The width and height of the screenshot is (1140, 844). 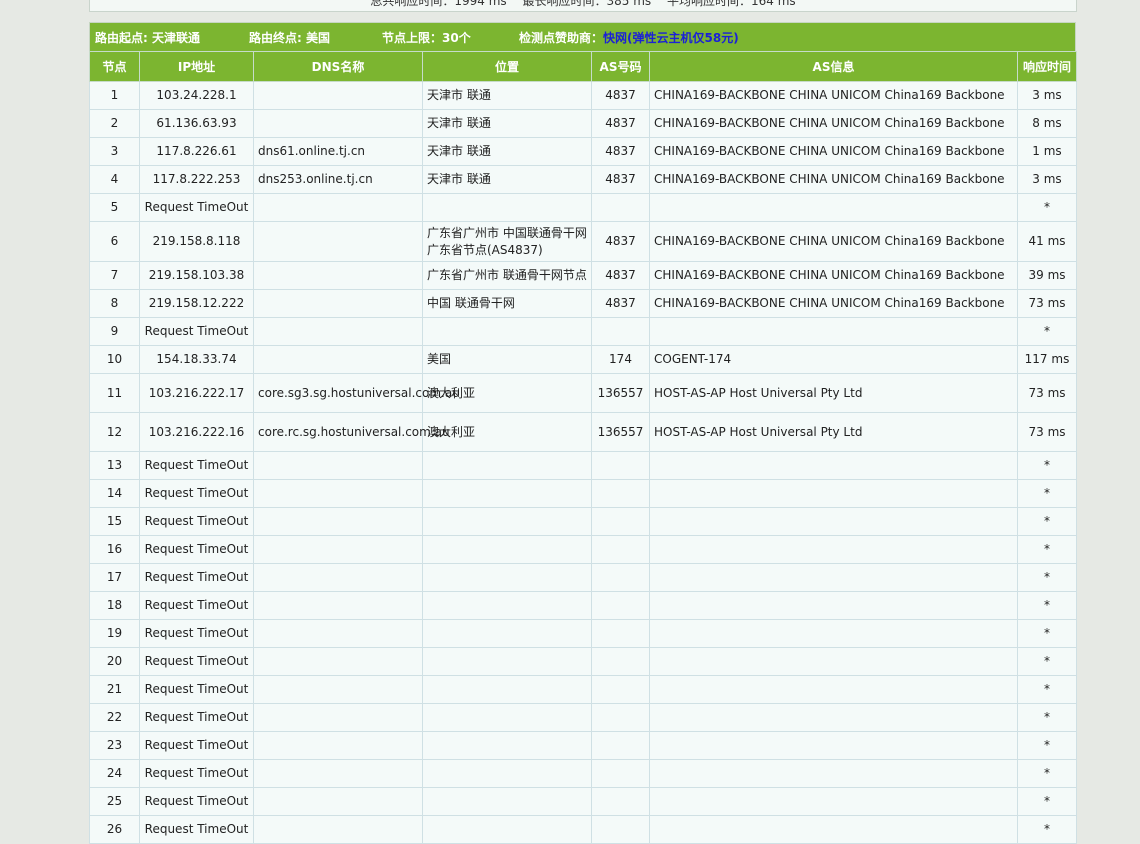 I want to click on table-row: 15 Request TimeOut *, so click(x=583, y=521).